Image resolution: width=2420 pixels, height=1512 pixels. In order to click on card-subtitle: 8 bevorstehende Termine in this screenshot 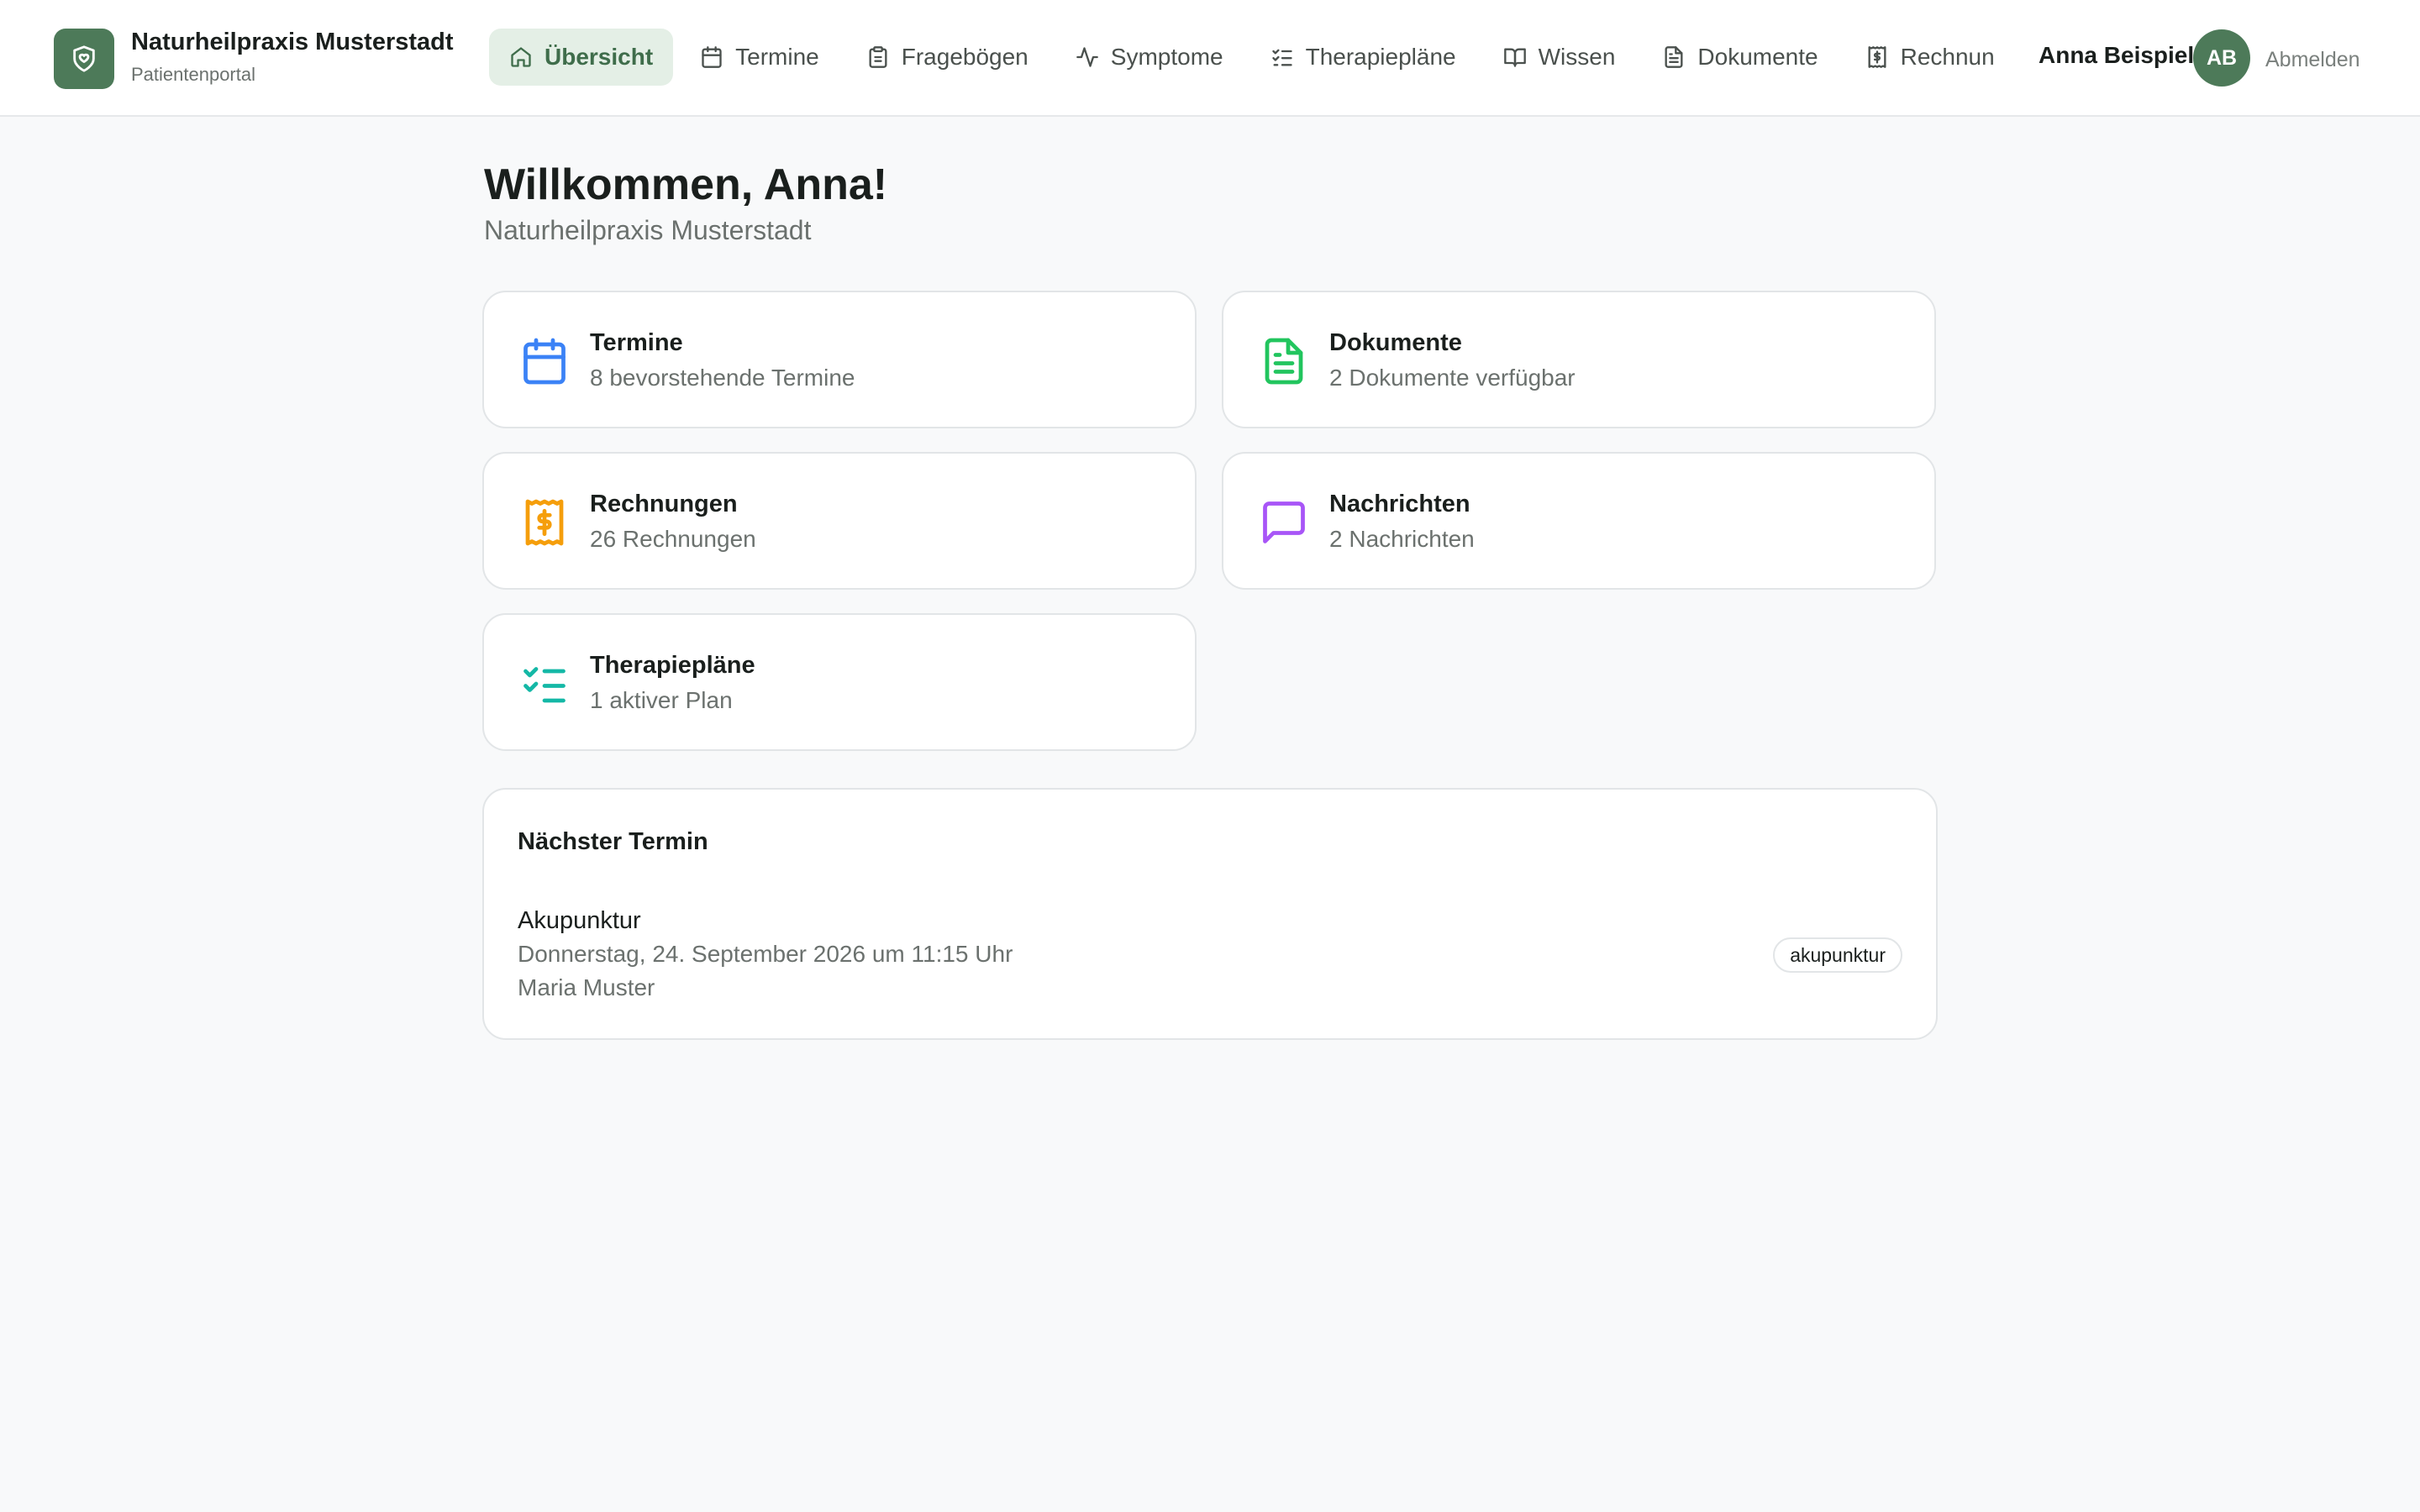, I will do `click(722, 378)`.